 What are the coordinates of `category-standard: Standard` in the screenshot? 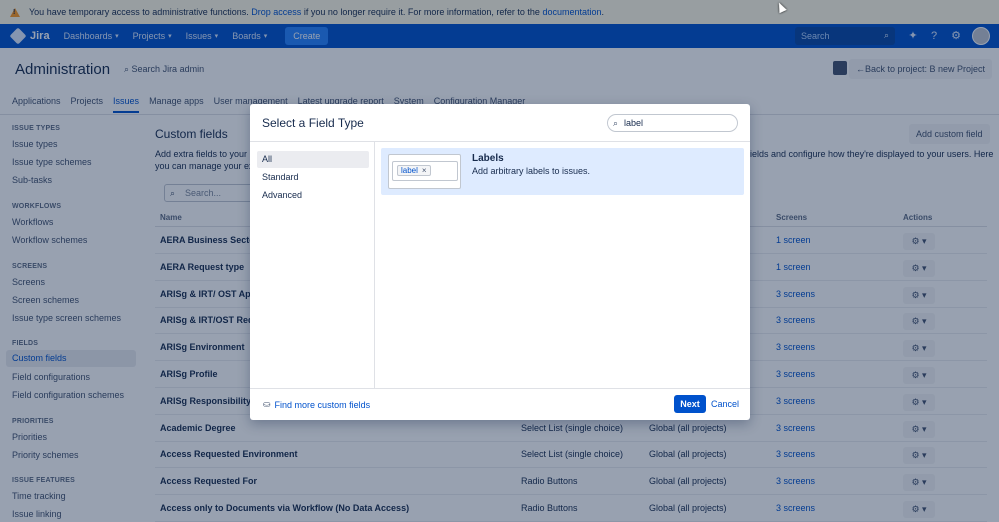 It's located at (313, 177).